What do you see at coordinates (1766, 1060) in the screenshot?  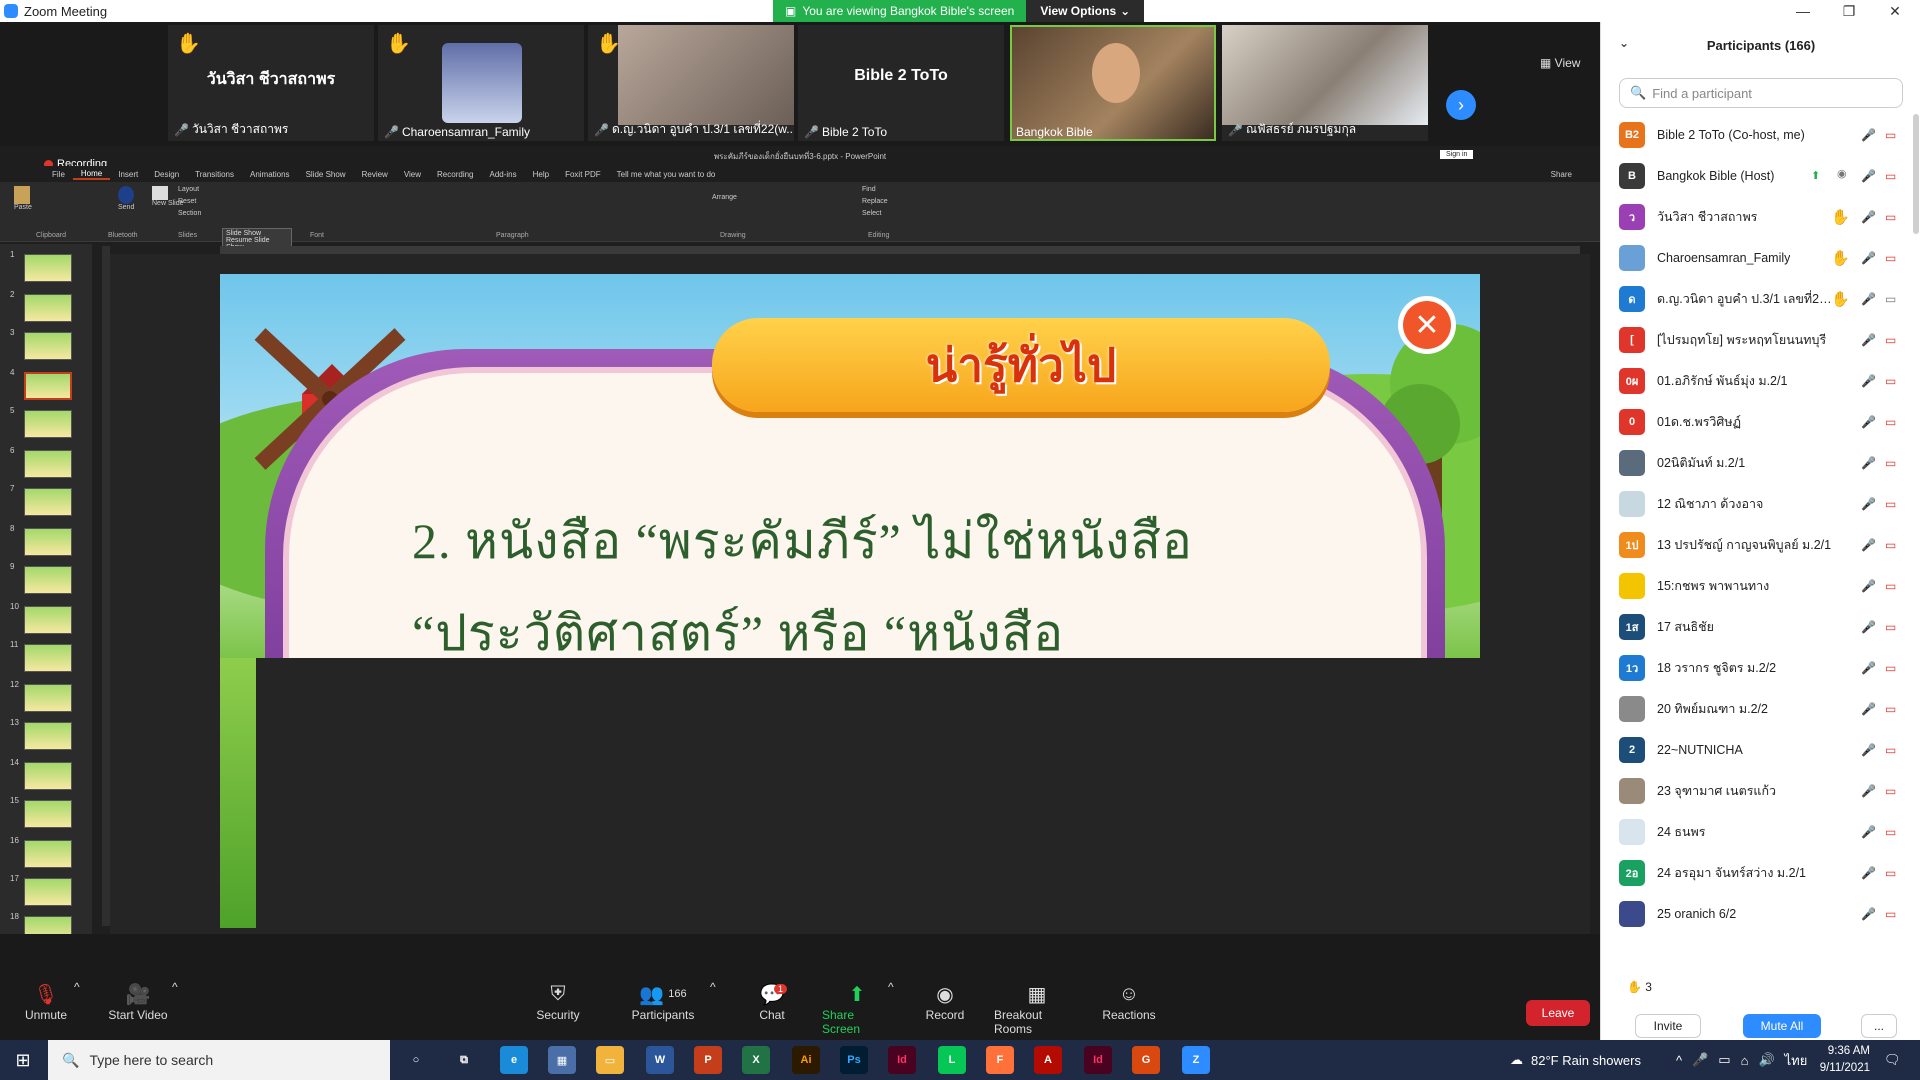 I see `volume-icon: 🔊` at bounding box center [1766, 1060].